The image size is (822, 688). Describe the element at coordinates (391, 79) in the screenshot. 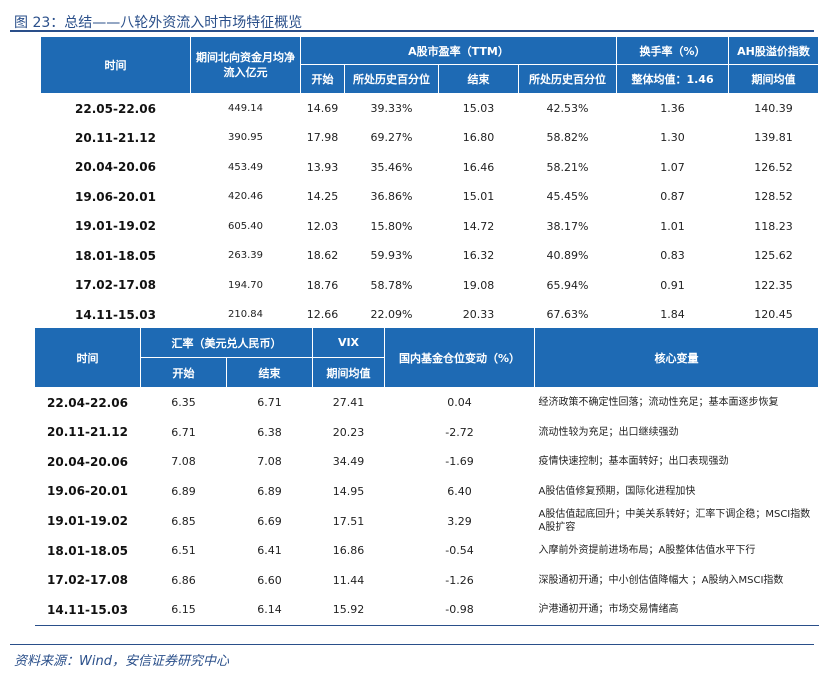

I see `header-pe-start-percentile: 所处历史百分位` at that location.